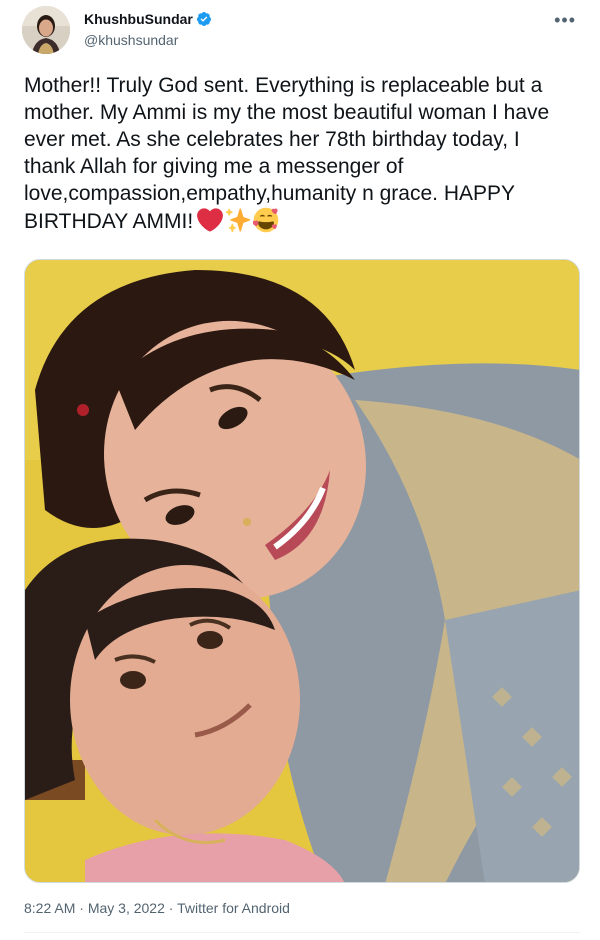 The image size is (600, 940). What do you see at coordinates (49, 908) in the screenshot?
I see `tweet-time: 8:22 AM` at bounding box center [49, 908].